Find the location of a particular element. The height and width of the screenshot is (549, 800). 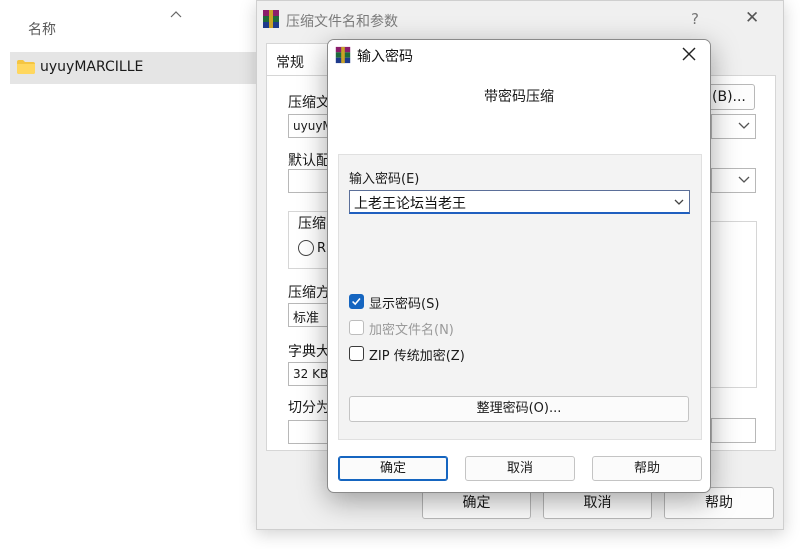

help-button: 帮助 is located at coordinates (647, 468).